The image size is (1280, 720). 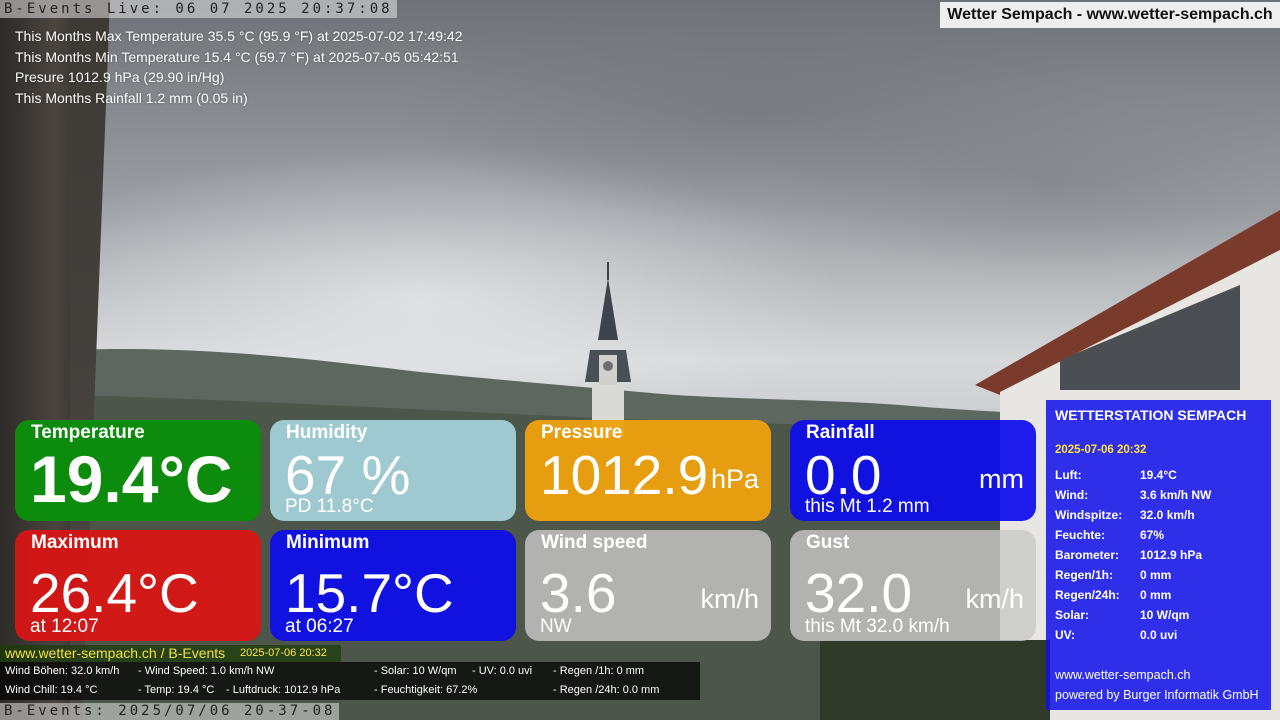 What do you see at coordinates (176, 690) in the screenshot?
I see `info-item: - Temp: 19.4 °C` at bounding box center [176, 690].